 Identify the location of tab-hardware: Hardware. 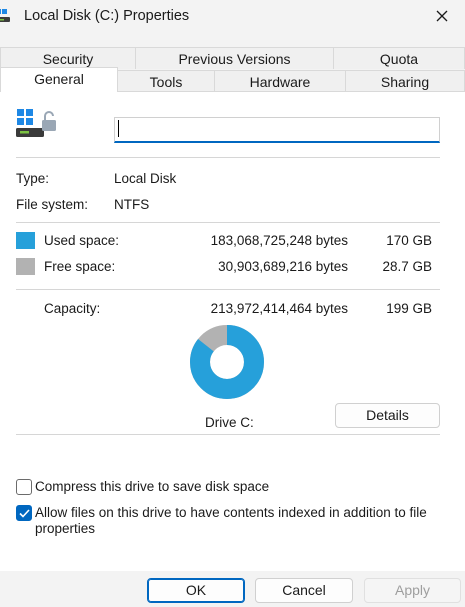
(280, 81).